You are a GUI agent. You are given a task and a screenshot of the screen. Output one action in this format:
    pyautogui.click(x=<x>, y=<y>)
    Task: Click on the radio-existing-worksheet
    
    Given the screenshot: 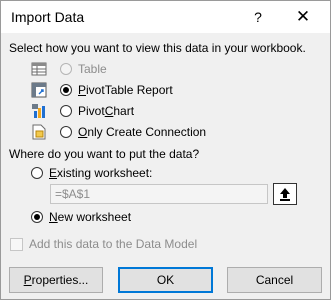 What is the action you would take?
    pyautogui.click(x=37, y=173)
    